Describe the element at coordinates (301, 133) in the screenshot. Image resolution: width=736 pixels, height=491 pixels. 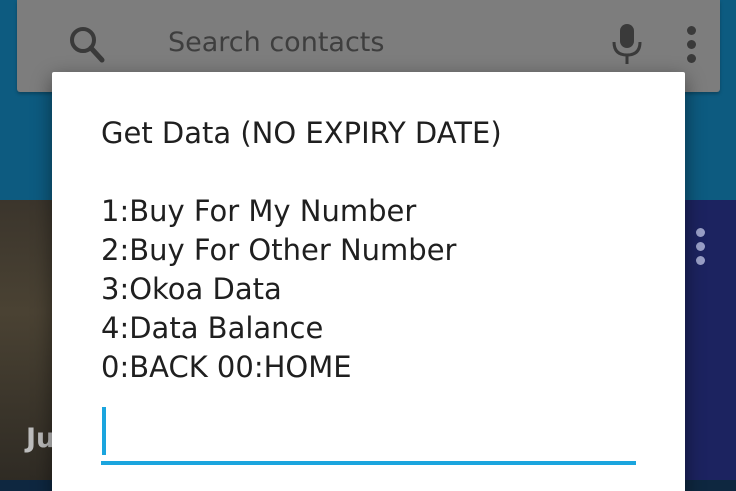
I see `dialog-title: Get Data (NO EXPIRY DATE)` at that location.